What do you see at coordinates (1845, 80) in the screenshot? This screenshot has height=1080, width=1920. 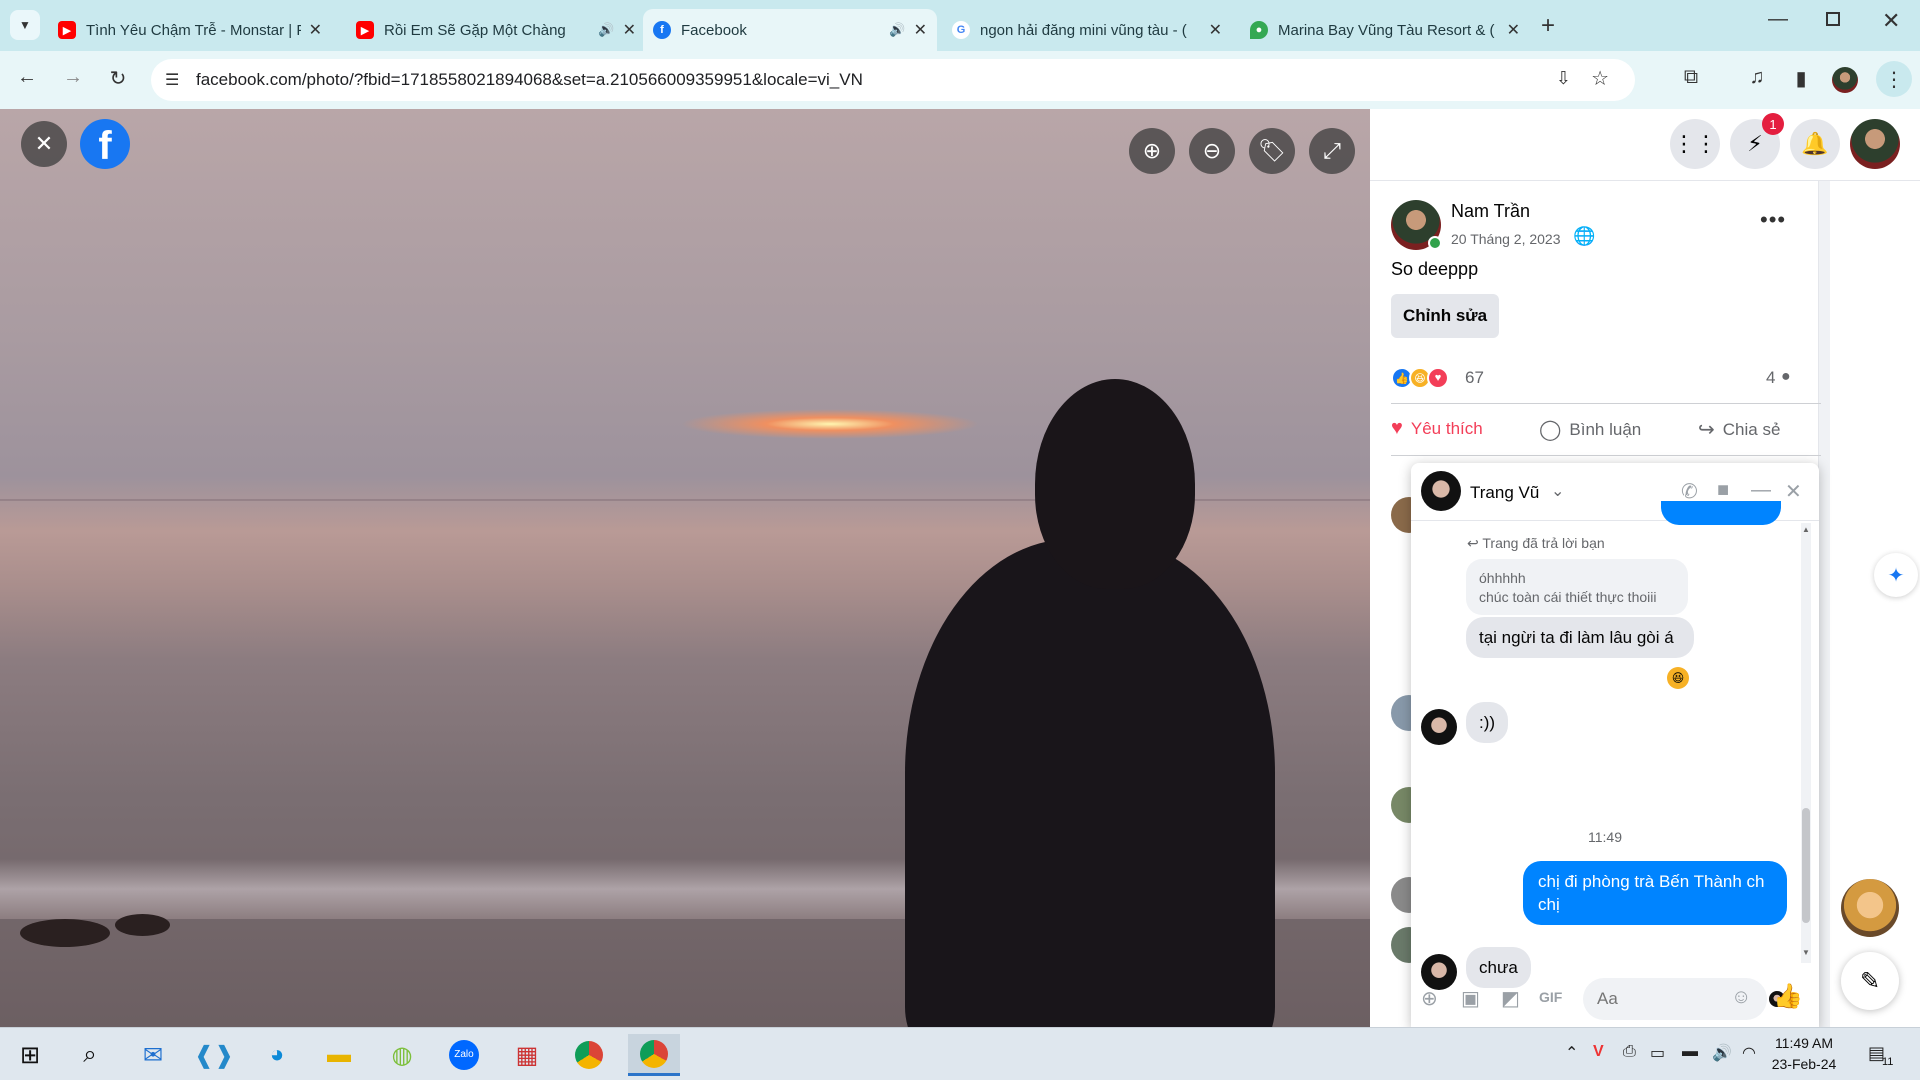 I see `profile-avatar` at bounding box center [1845, 80].